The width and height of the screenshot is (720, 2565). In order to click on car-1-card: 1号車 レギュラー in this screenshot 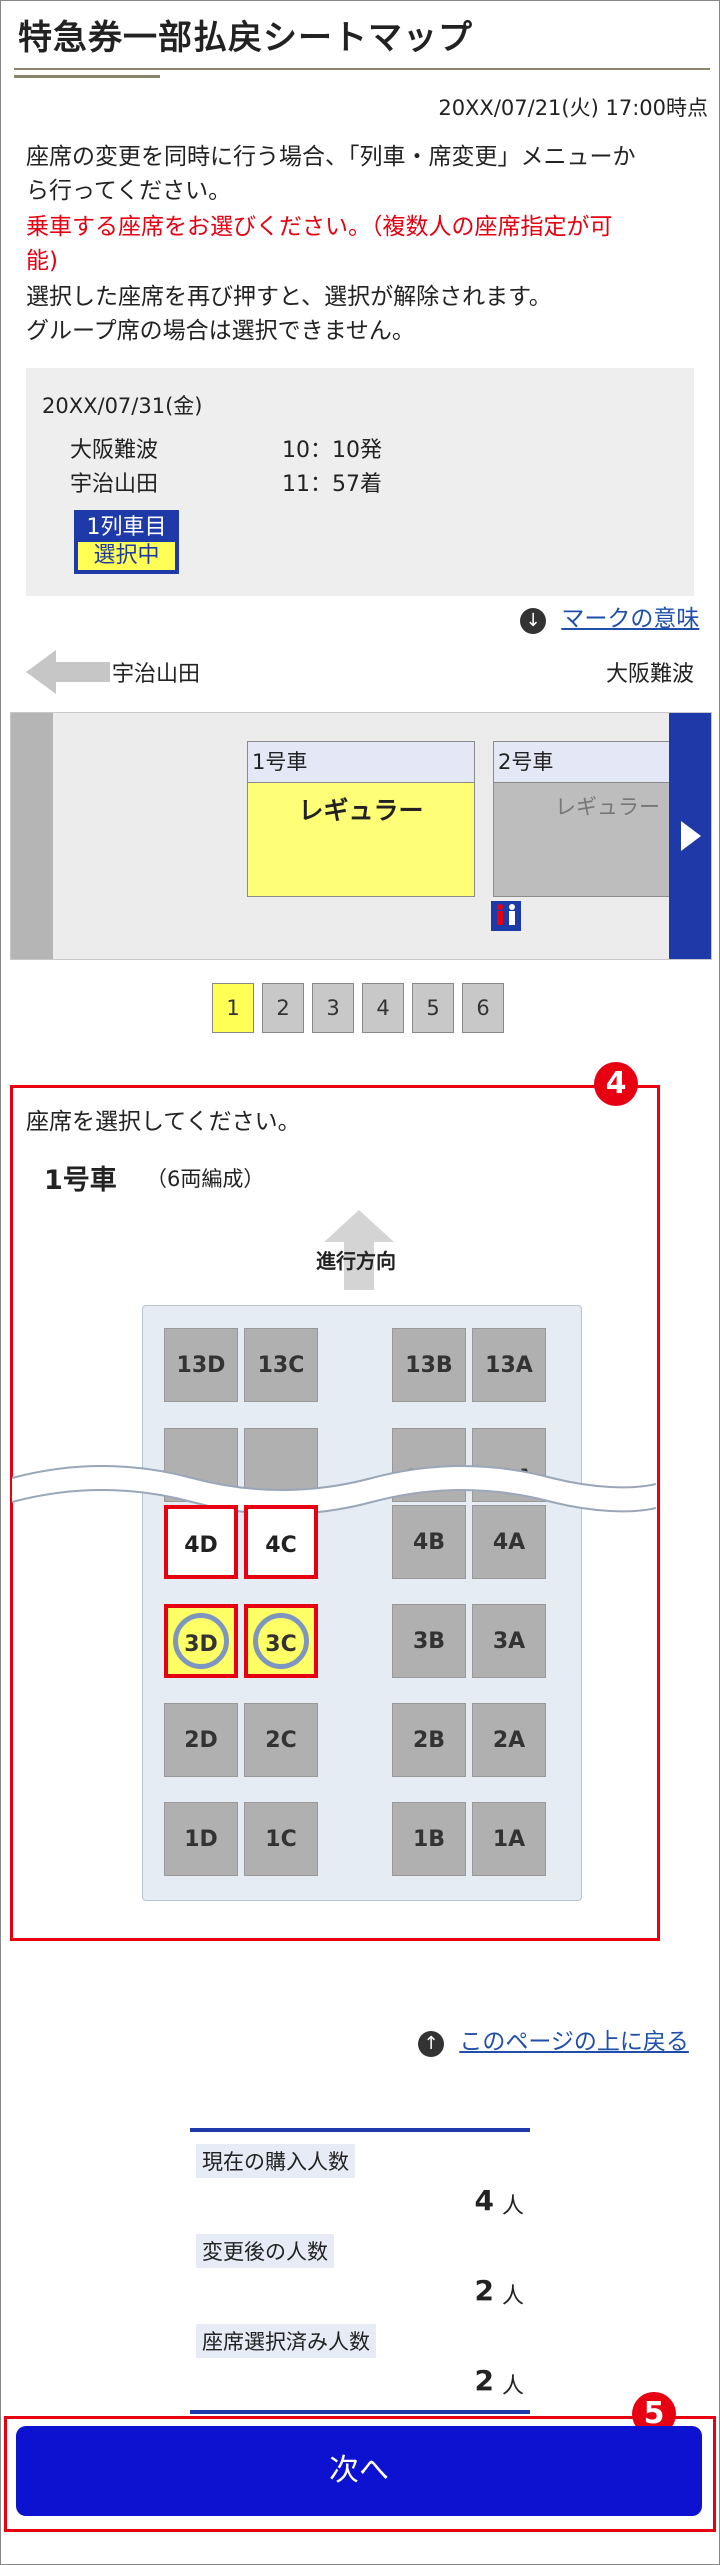, I will do `click(361, 819)`.